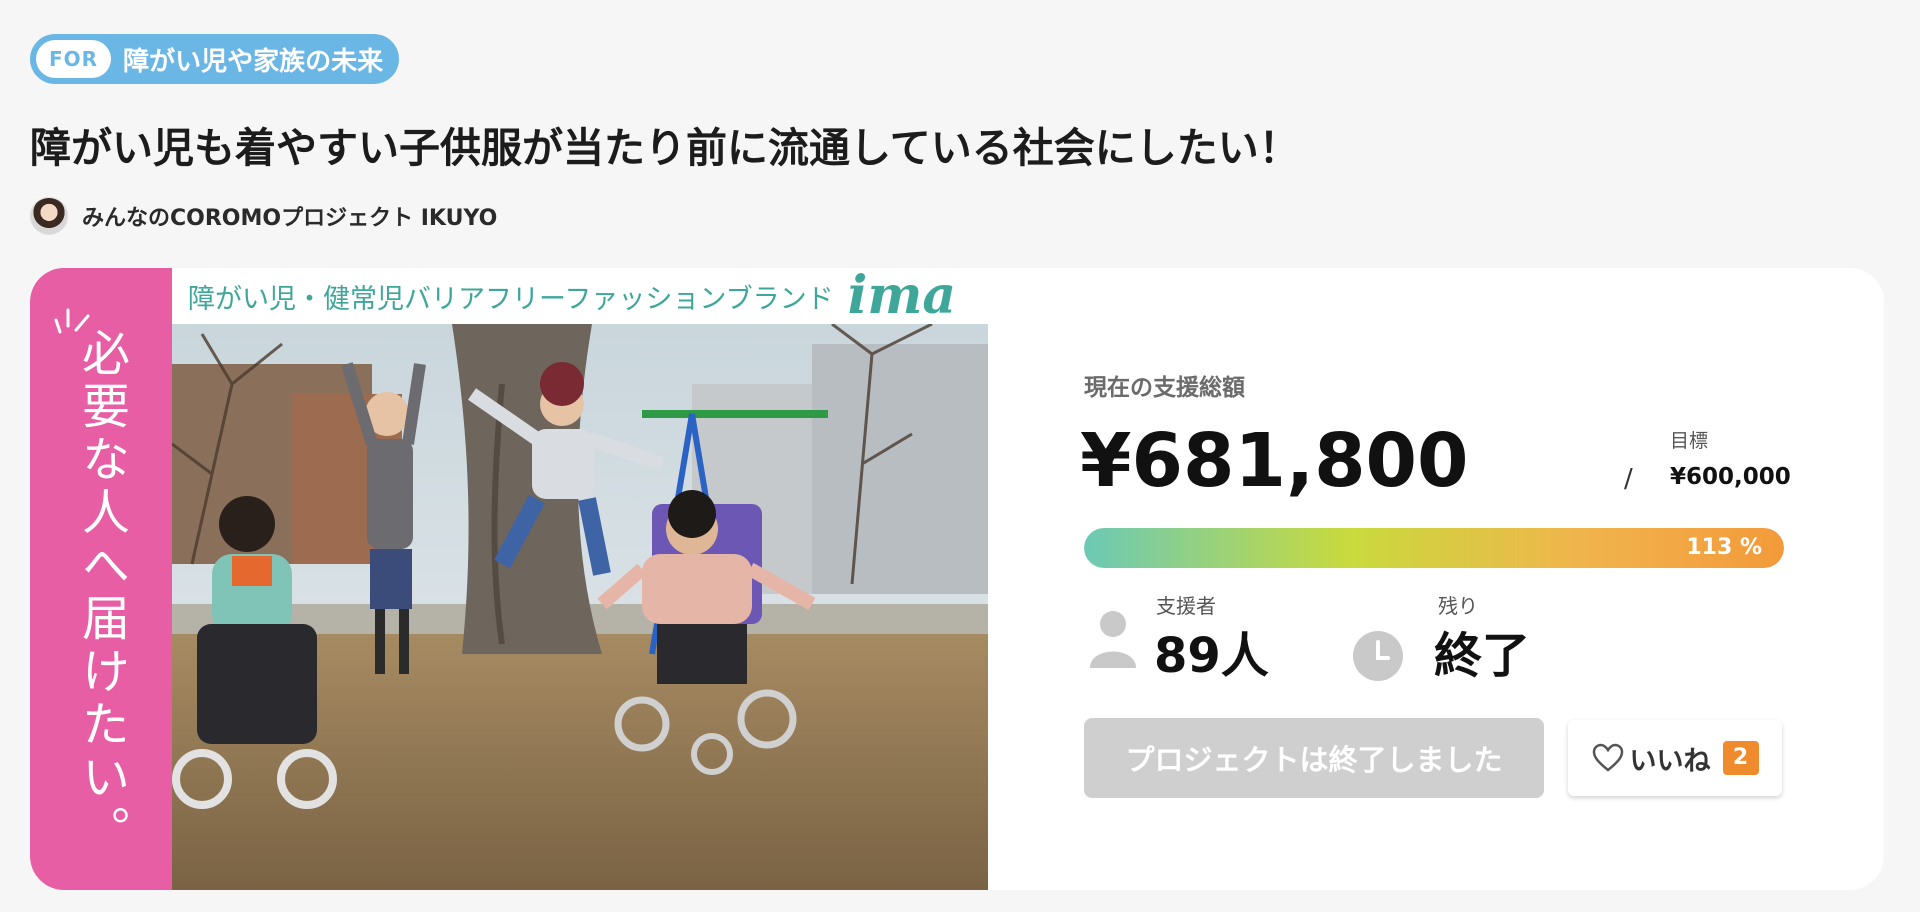 The image size is (1920, 912). What do you see at coordinates (1211, 656) in the screenshot?
I see `backers-count: 89人` at bounding box center [1211, 656].